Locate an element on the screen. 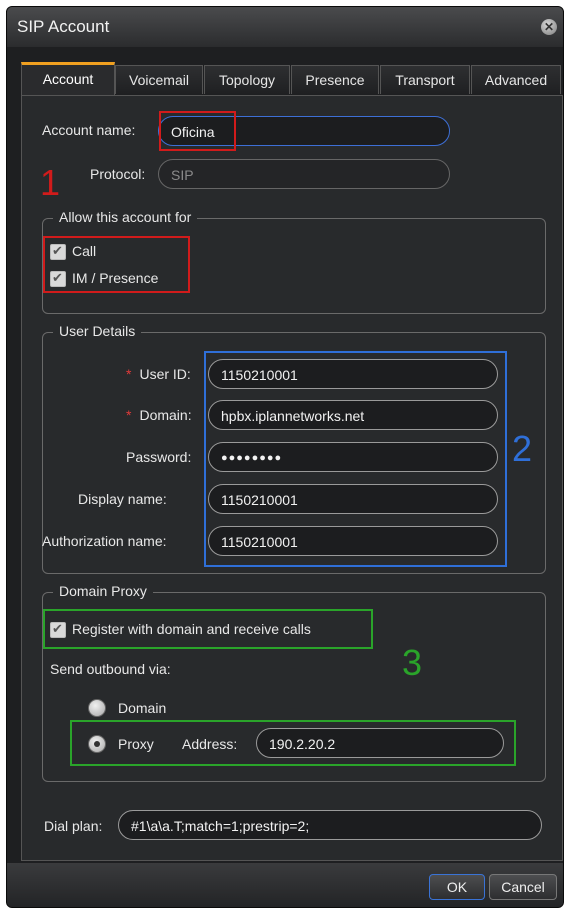 The image size is (566, 913). tab-transport: Transport is located at coordinates (425, 79).